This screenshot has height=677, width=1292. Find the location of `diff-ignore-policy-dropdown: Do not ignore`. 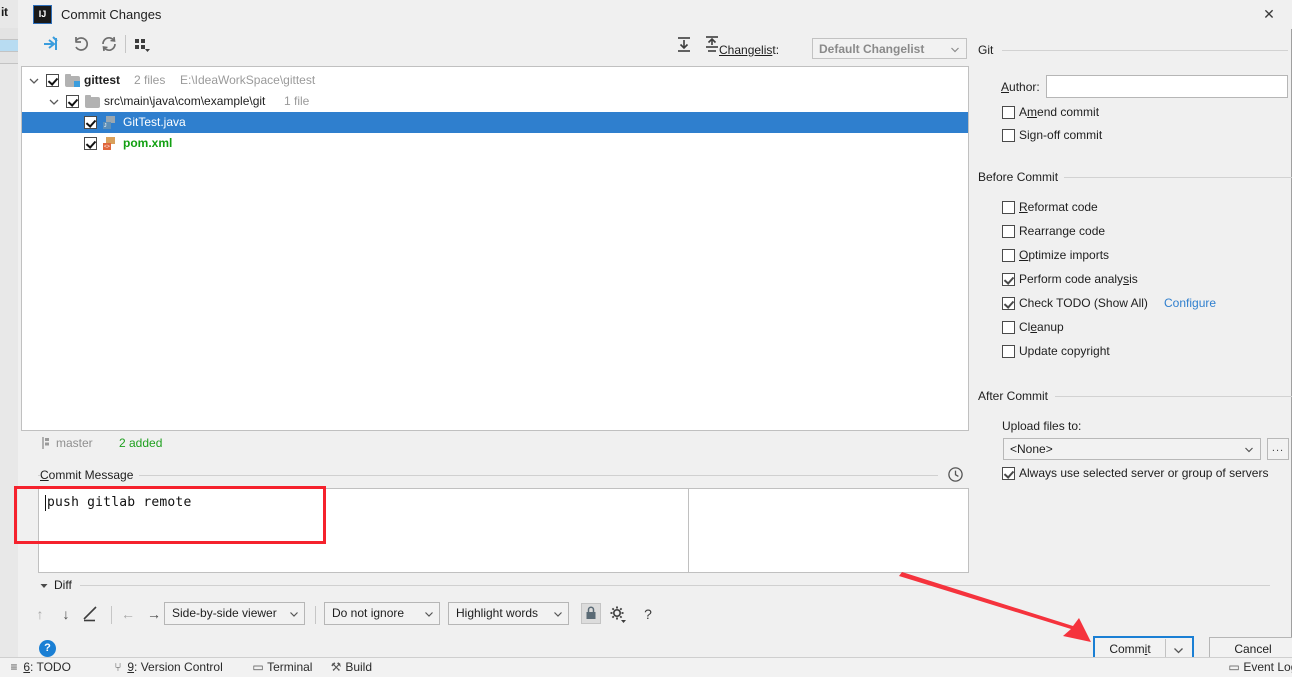

diff-ignore-policy-dropdown: Do not ignore is located at coordinates (382, 613).